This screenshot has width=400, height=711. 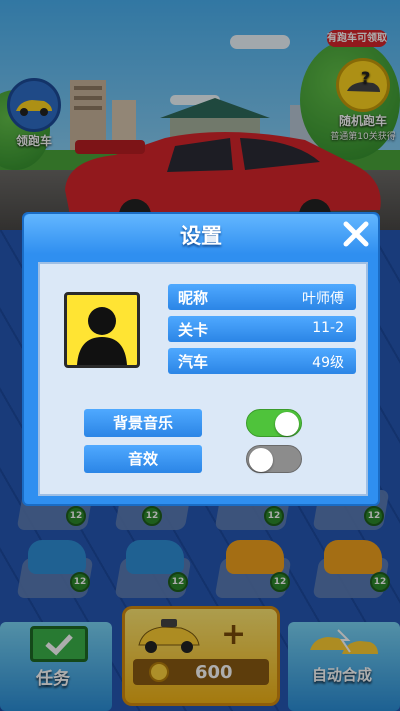 I want to click on car-label: 汽车, so click(x=193, y=362).